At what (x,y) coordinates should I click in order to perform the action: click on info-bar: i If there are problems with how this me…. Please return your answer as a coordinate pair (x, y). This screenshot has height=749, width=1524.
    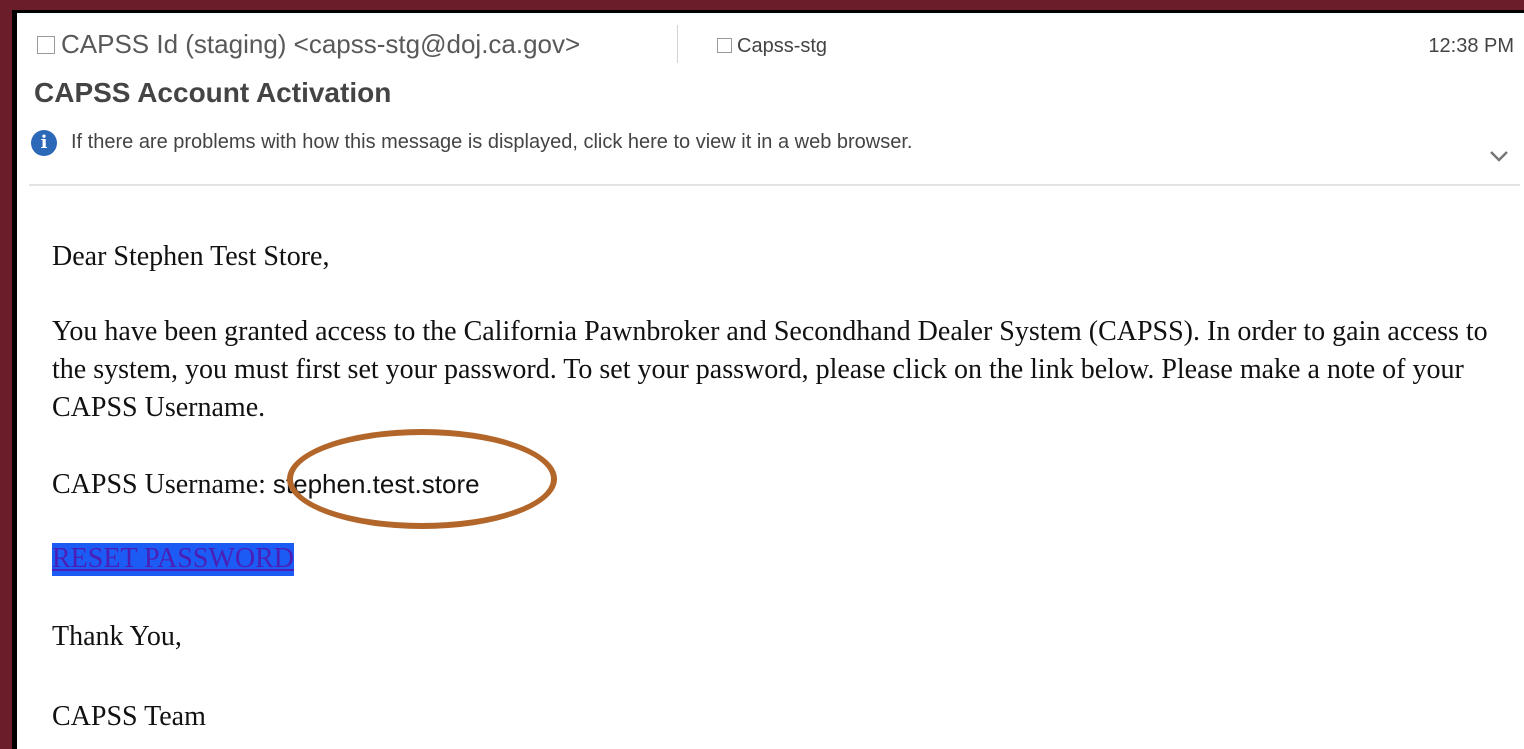
    Looking at the image, I should click on (731, 142).